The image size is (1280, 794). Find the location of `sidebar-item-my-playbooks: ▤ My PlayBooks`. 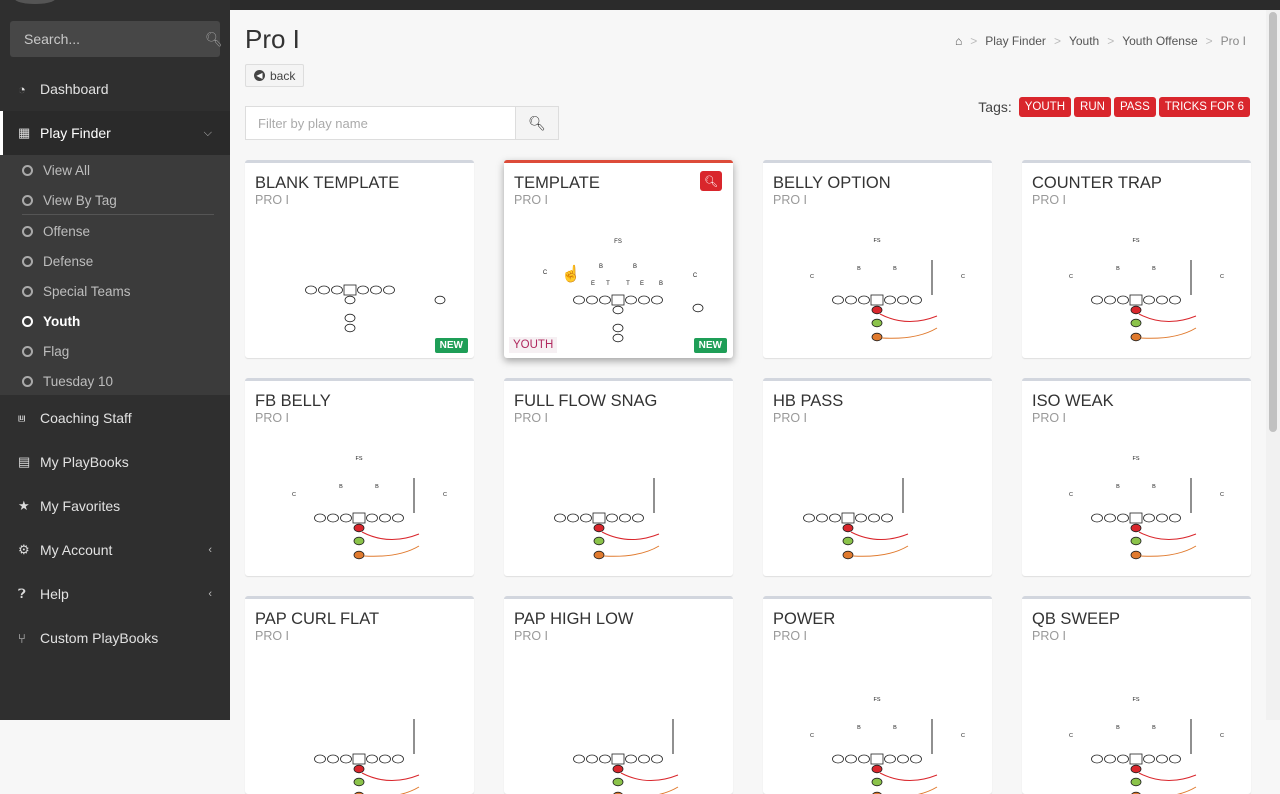

sidebar-item-my-playbooks: ▤ My PlayBooks is located at coordinates (115, 462).